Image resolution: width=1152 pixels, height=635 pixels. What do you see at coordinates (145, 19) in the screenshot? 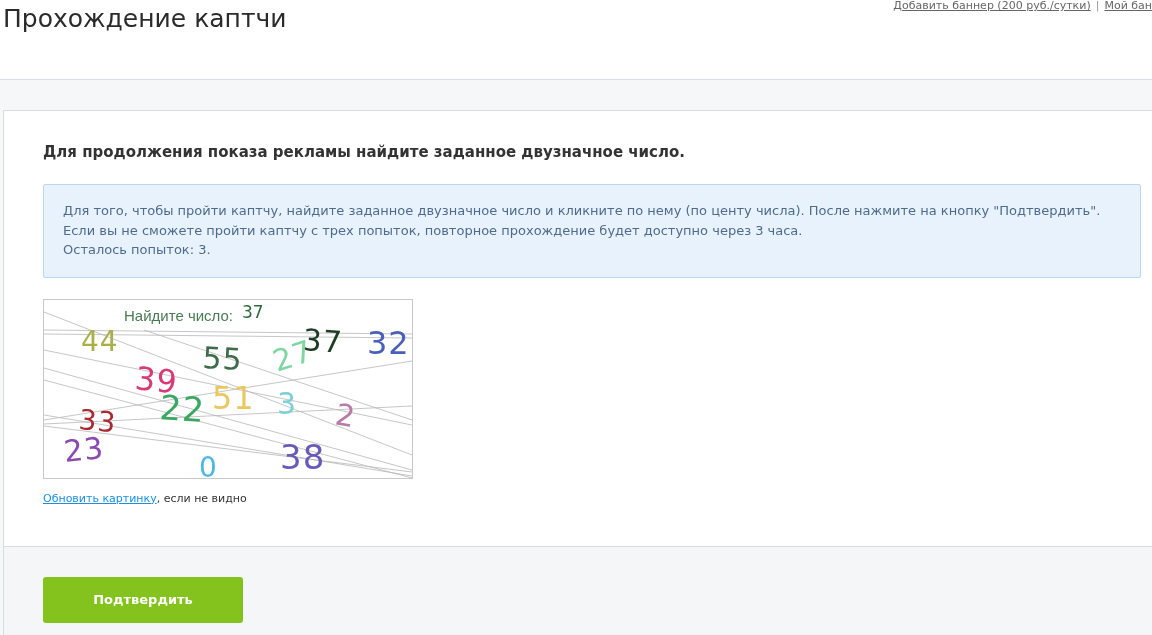
I see `page-title: Прохождение каптчи` at bounding box center [145, 19].